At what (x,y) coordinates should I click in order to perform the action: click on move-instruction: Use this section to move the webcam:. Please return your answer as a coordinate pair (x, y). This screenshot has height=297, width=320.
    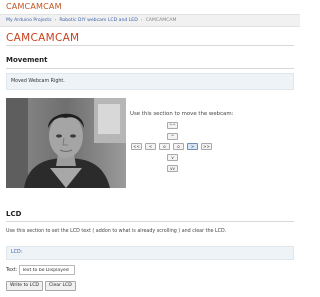
    Looking at the image, I should click on (182, 114).